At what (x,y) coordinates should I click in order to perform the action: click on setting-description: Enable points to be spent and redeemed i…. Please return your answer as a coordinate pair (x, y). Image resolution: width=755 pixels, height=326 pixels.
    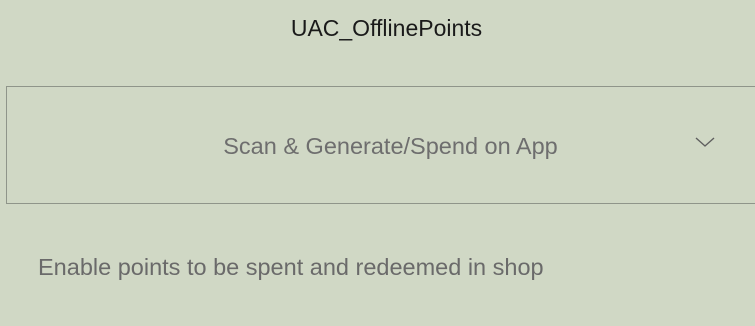
    Looking at the image, I should click on (291, 267).